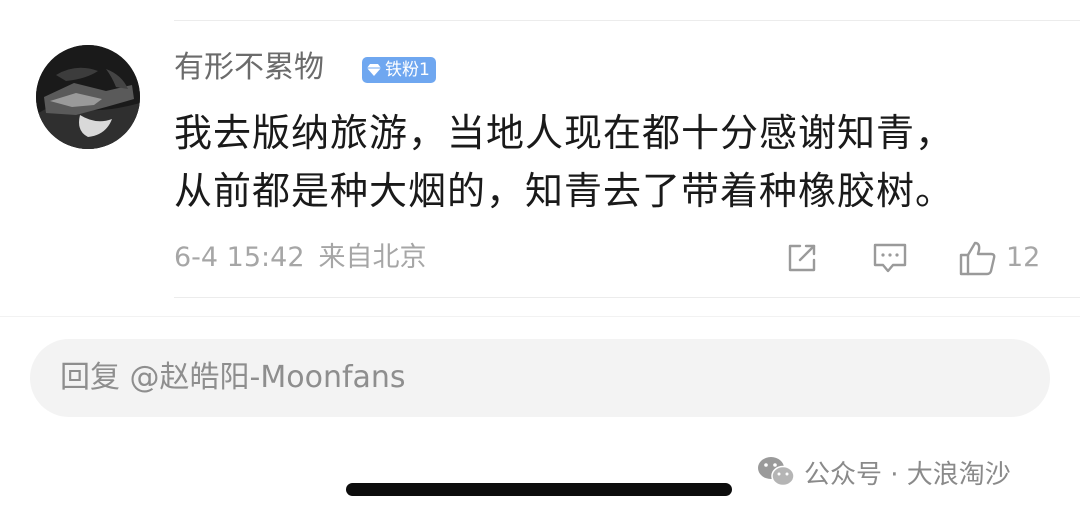 The width and height of the screenshot is (1080, 516). What do you see at coordinates (564, 133) in the screenshot?
I see `comment-line: 我去版纳旅游，当地人现在都十分感谢知青，` at bounding box center [564, 133].